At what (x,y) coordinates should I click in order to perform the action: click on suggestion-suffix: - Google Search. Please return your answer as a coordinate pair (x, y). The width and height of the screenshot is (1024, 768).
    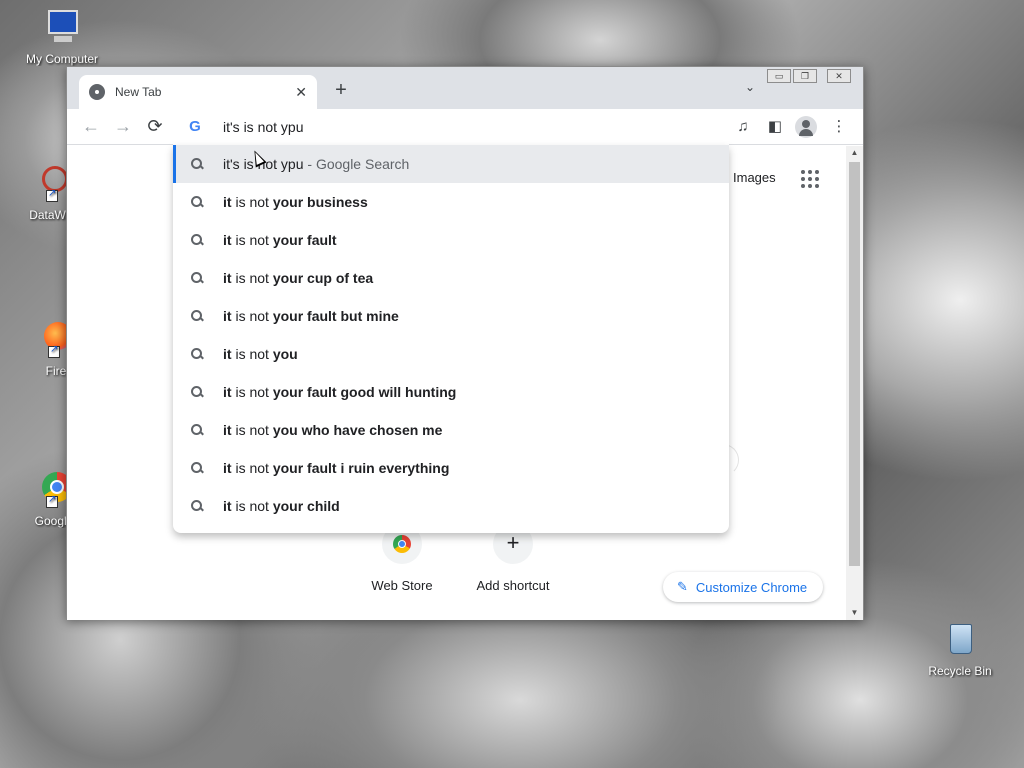
    Looking at the image, I should click on (356, 164).